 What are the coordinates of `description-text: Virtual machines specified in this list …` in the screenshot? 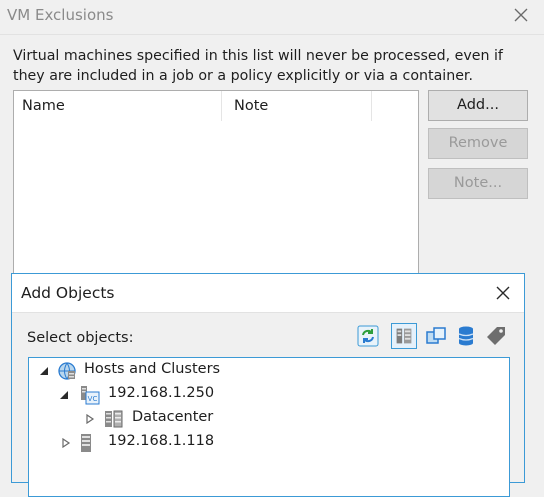 It's located at (258, 66).